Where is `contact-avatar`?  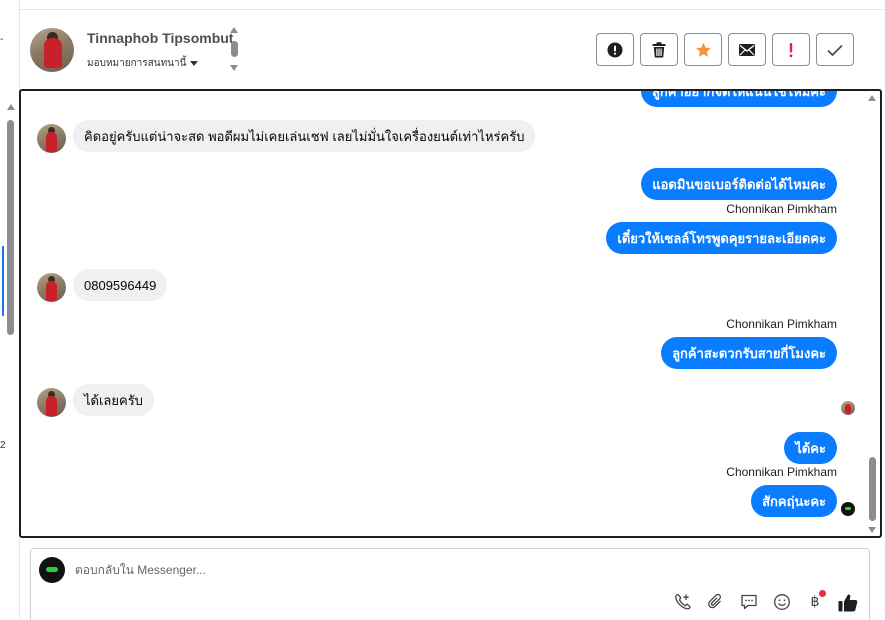
contact-avatar is located at coordinates (52, 50).